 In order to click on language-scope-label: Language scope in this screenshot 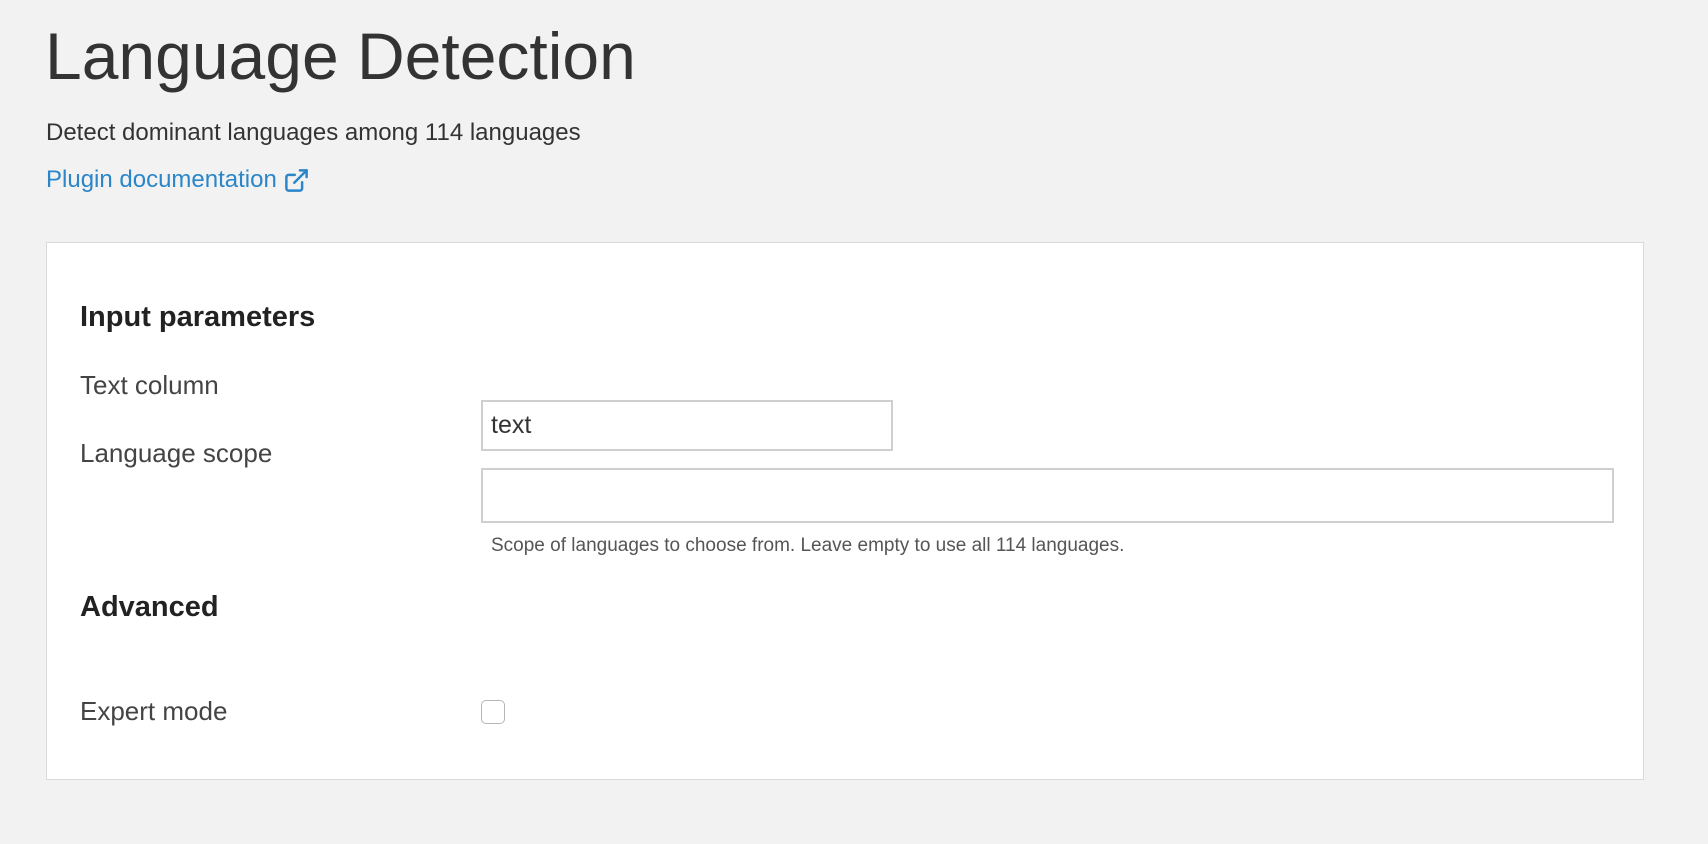, I will do `click(176, 453)`.